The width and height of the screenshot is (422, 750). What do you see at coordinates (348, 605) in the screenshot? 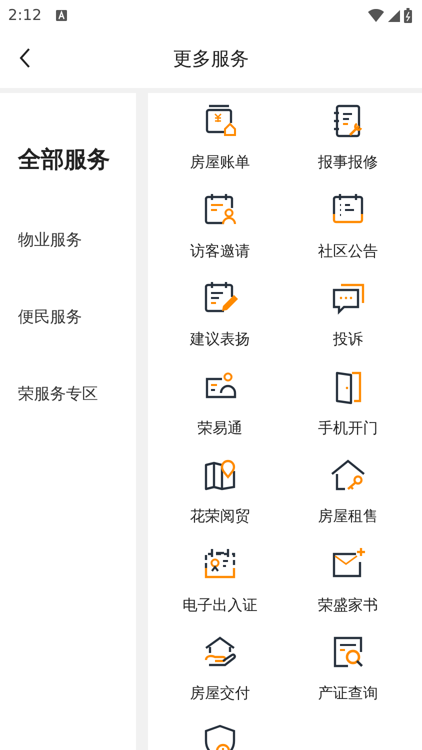
I see `service-label: 荣盛家书` at bounding box center [348, 605].